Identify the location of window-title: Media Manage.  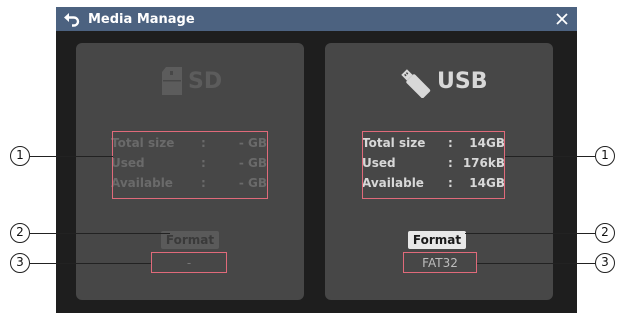
(141, 19).